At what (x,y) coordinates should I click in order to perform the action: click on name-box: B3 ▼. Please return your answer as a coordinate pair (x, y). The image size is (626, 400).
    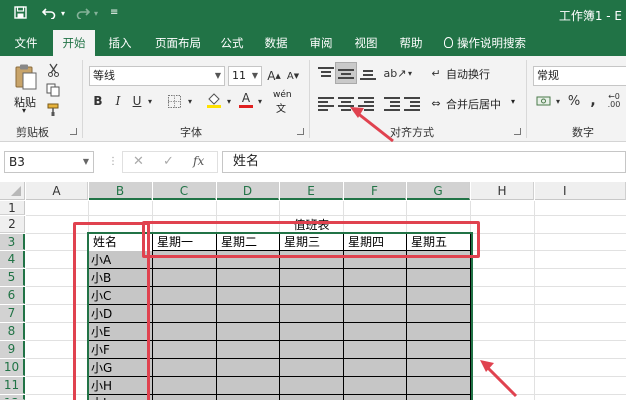
    Looking at the image, I should click on (49, 162).